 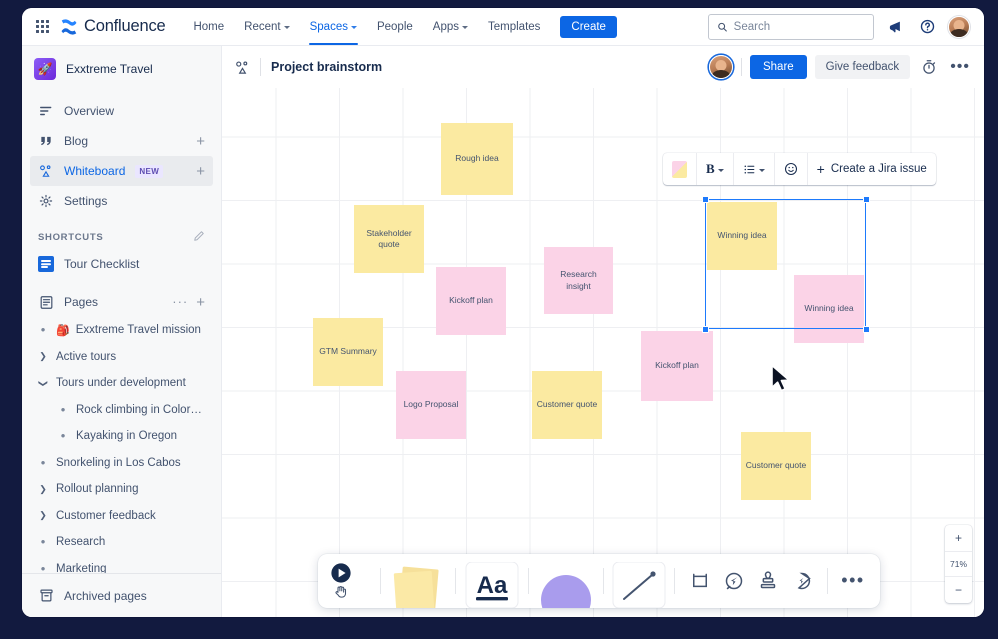 What do you see at coordinates (599, 581) in the screenshot?
I see `whiteboard-tool-dock: Aa •••` at bounding box center [599, 581].